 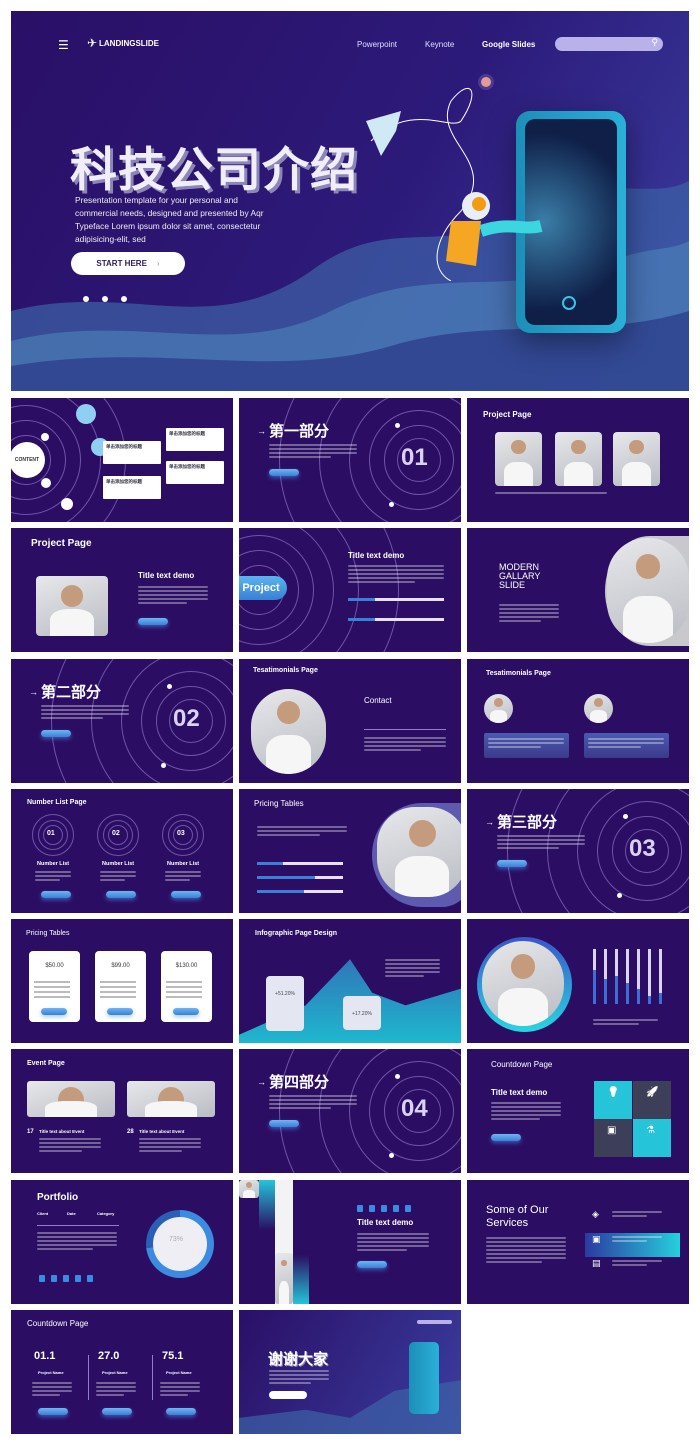 What do you see at coordinates (578, 1111) in the screenshot?
I see `slide-s18: Countdown Page Title text demo 💡 🚀 ▣ ⚗` at bounding box center [578, 1111].